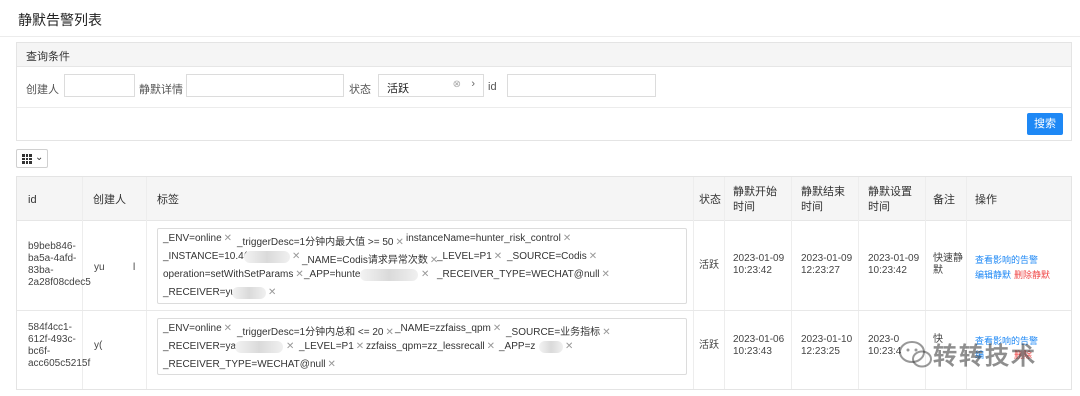  What do you see at coordinates (52, 258) in the screenshot?
I see `row-id-line: ba5a-4afd-` at bounding box center [52, 258].